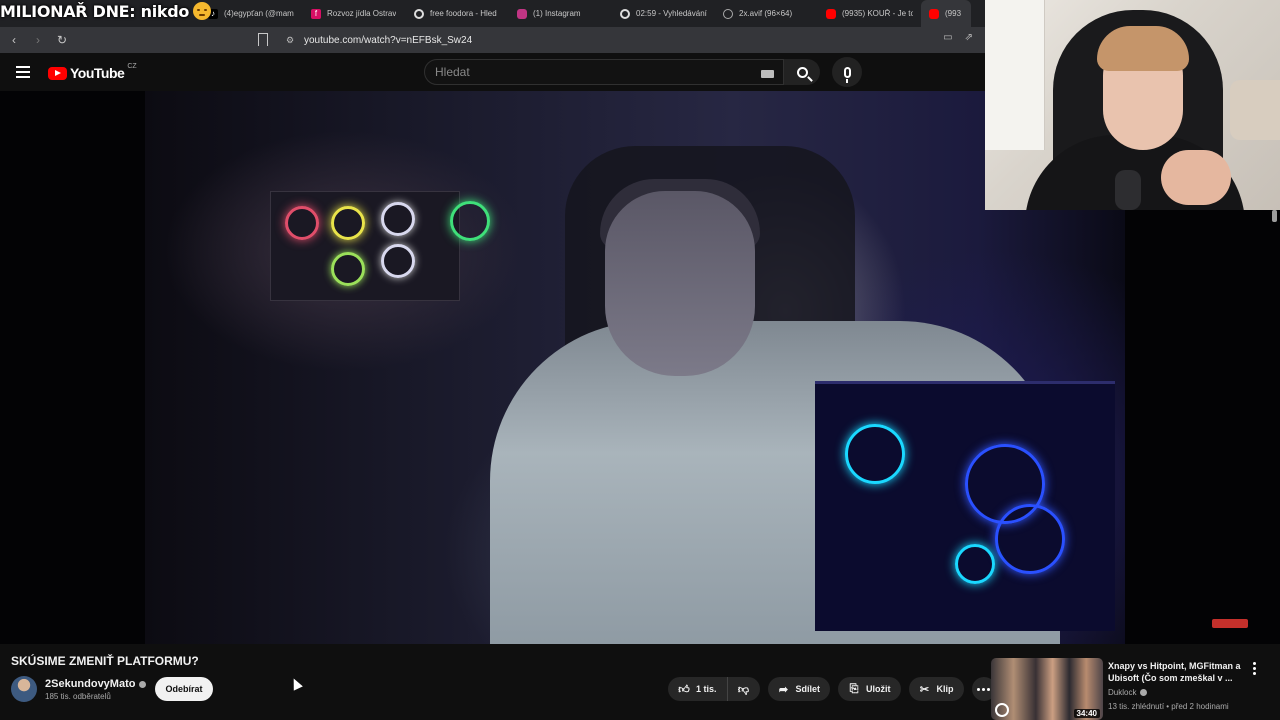 This screenshot has width=1280, height=720. Describe the element at coordinates (296, 683) in the screenshot. I see `mouse-cursor-icon` at that location.